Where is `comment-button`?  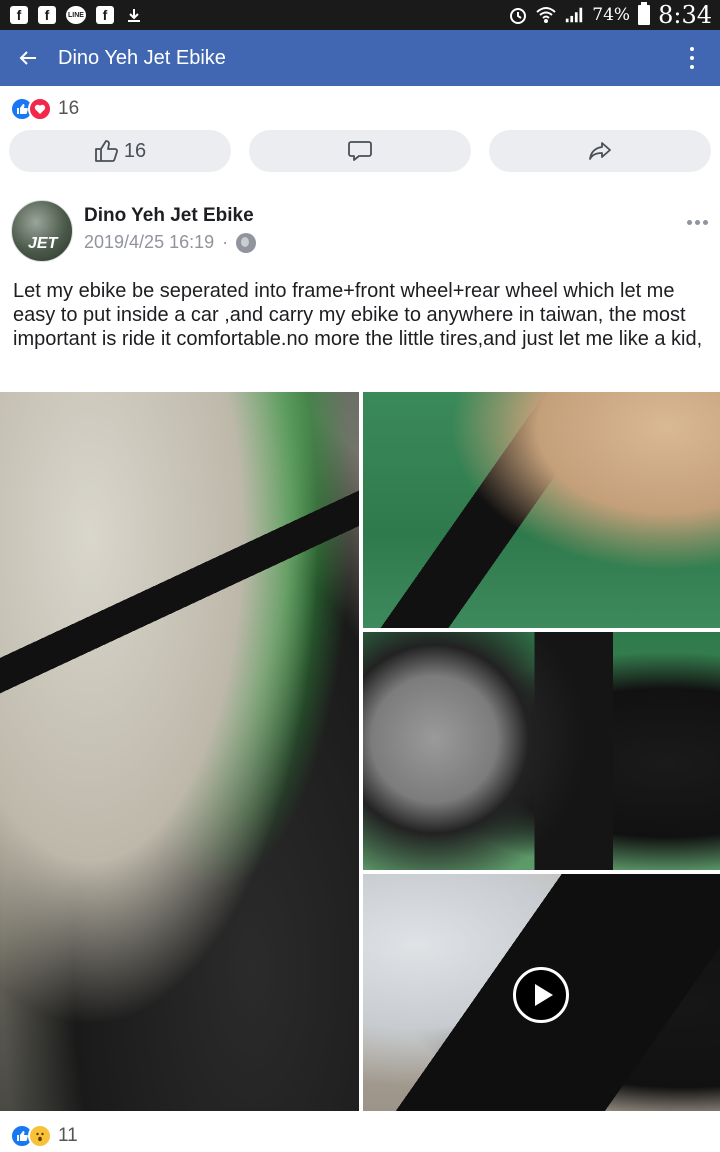
comment-button is located at coordinates (360, 151).